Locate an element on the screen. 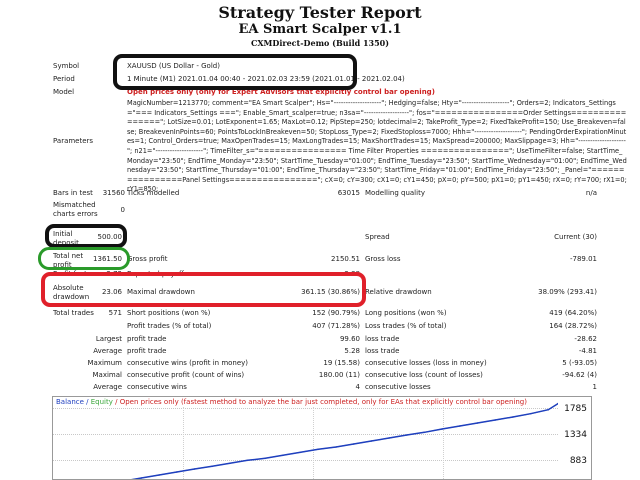 The height and width of the screenshot is (480, 640). spread-value: Current (30) is located at coordinates (575, 237).